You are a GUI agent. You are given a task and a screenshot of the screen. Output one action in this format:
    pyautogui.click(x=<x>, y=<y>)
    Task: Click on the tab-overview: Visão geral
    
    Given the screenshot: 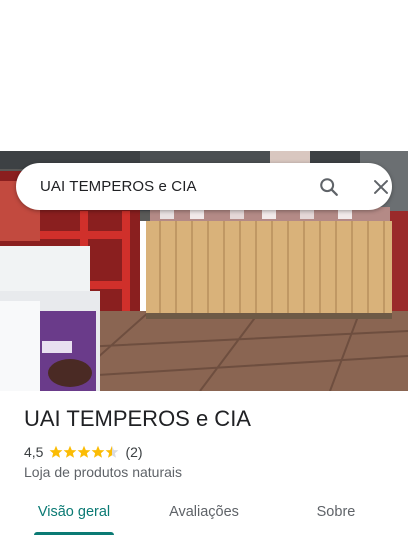 What is the action you would take?
    pyautogui.click(x=74, y=513)
    